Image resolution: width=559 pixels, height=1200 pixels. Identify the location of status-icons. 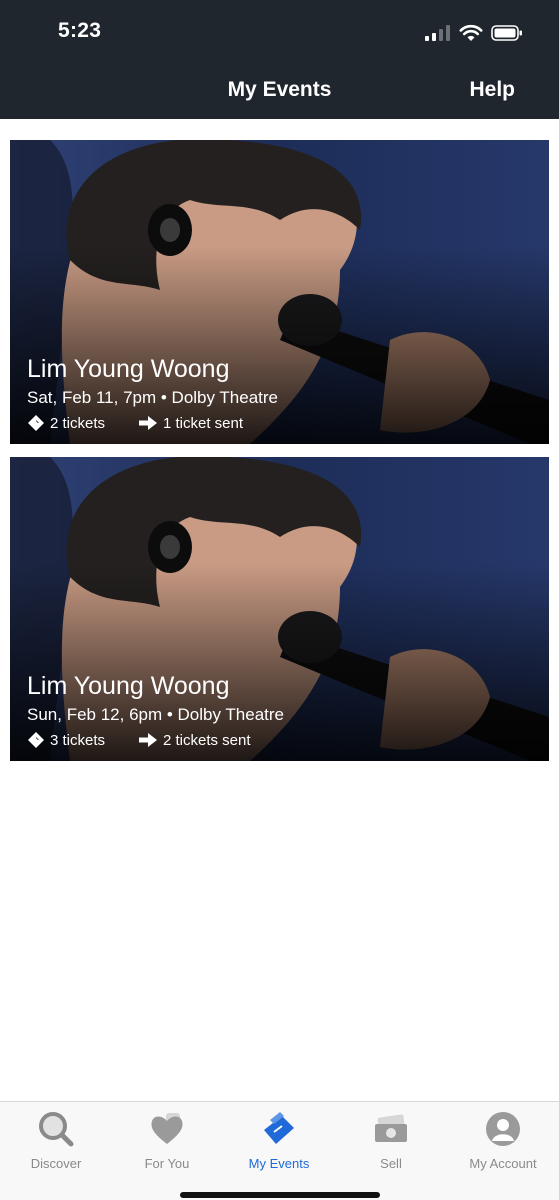
(474, 33).